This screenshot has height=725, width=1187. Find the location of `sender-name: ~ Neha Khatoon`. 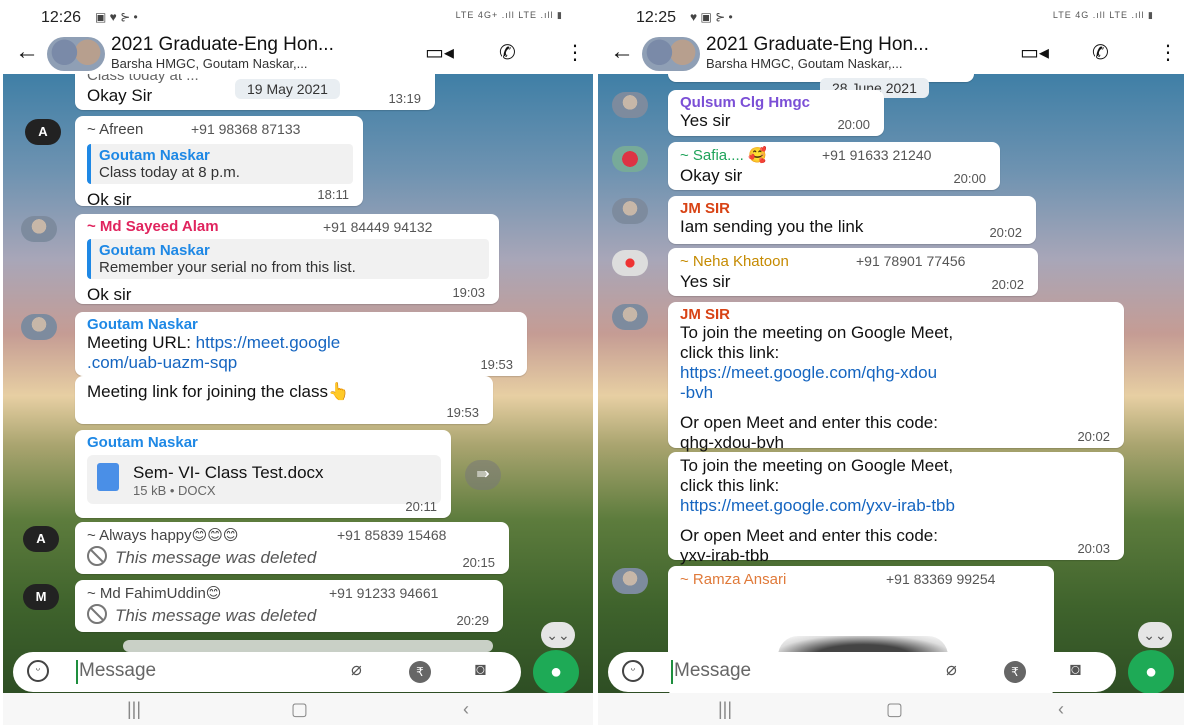

sender-name: ~ Neha Khatoon is located at coordinates (854, 262).